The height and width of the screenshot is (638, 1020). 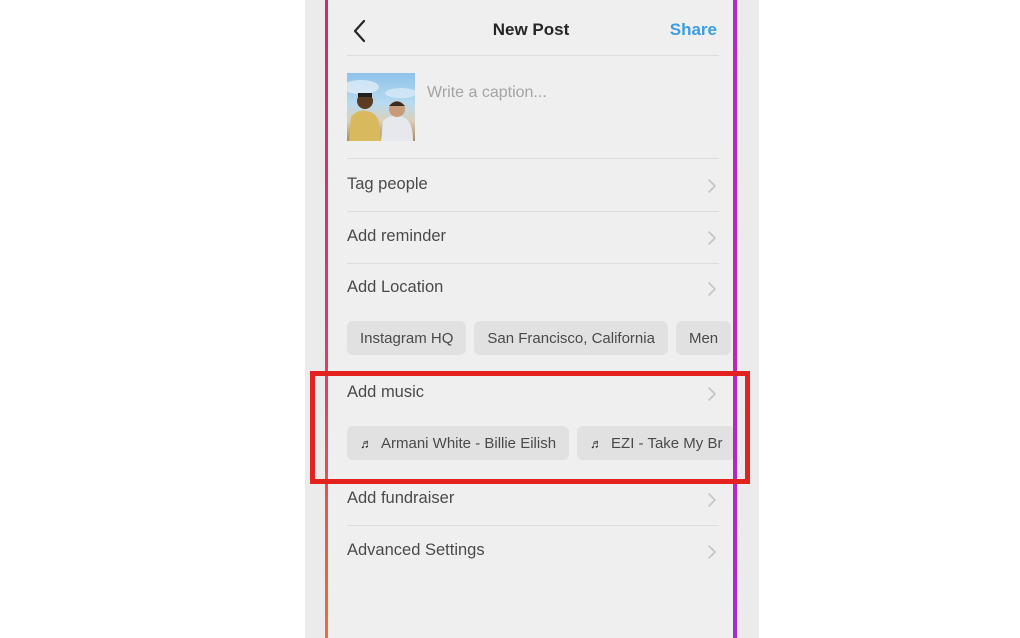 What do you see at coordinates (326, 319) in the screenshot?
I see `frame-left-edge` at bounding box center [326, 319].